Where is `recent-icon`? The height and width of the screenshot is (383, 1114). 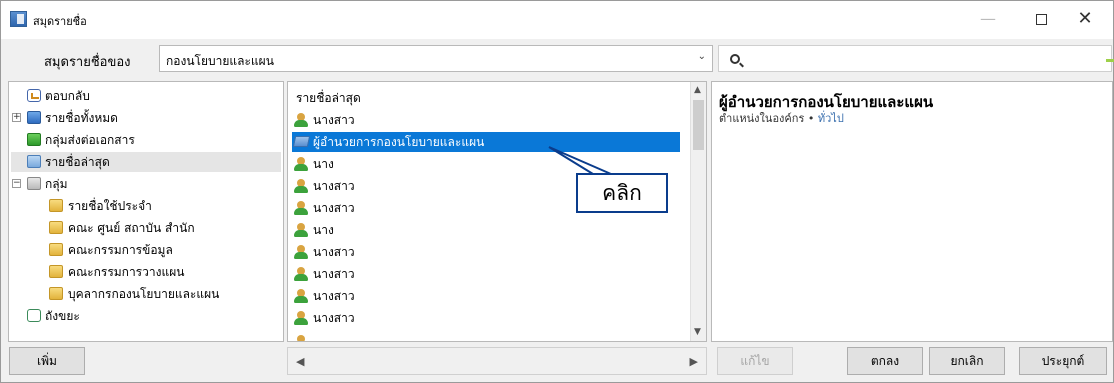
recent-icon is located at coordinates (34, 161).